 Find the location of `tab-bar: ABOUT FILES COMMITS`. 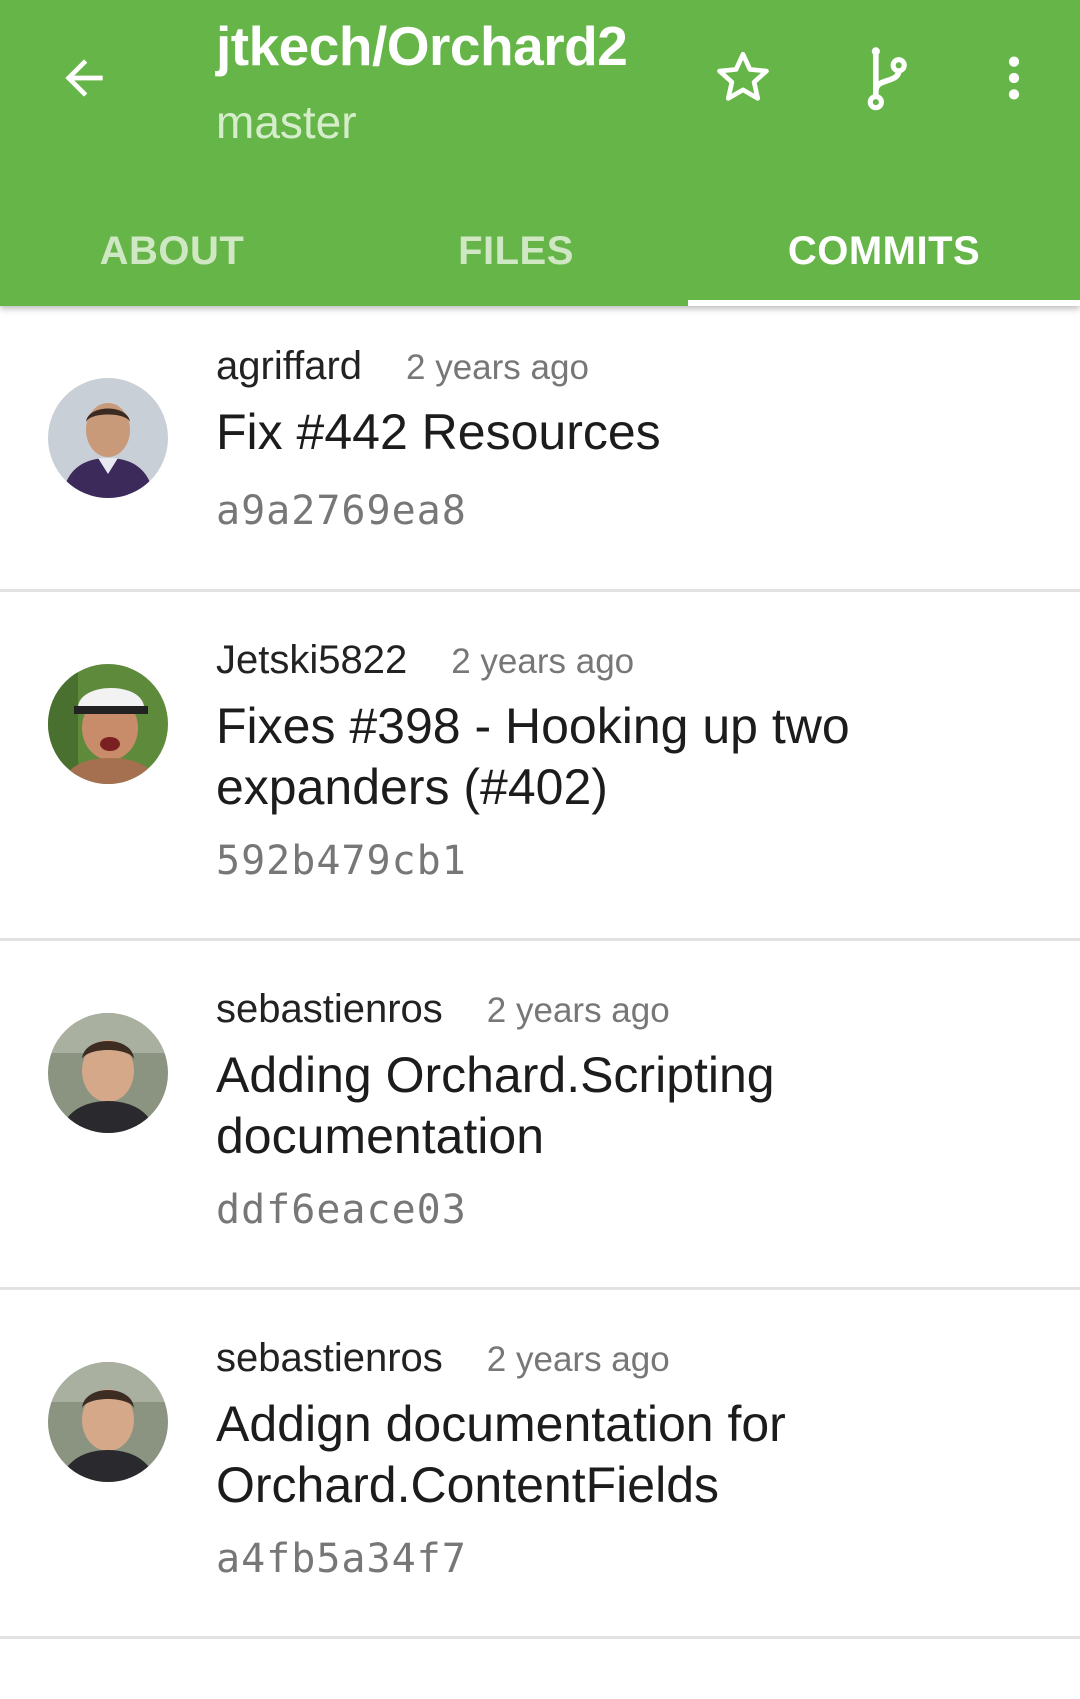

tab-bar: ABOUT FILES COMMITS is located at coordinates (540, 251).